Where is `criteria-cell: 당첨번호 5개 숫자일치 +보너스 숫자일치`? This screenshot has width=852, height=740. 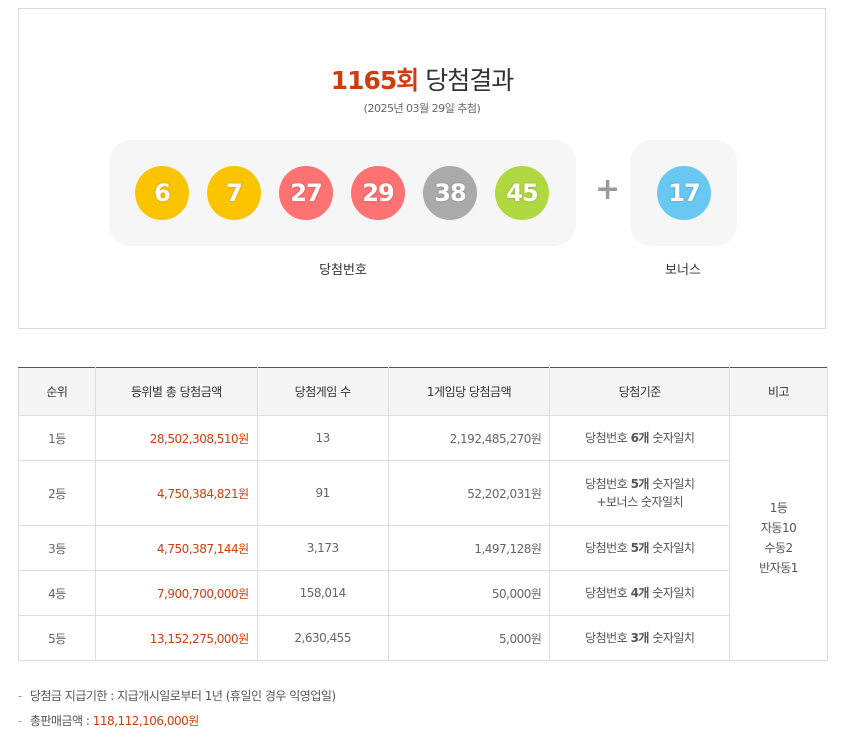 criteria-cell: 당첨번호 5개 숫자일치 +보너스 숫자일치 is located at coordinates (640, 493).